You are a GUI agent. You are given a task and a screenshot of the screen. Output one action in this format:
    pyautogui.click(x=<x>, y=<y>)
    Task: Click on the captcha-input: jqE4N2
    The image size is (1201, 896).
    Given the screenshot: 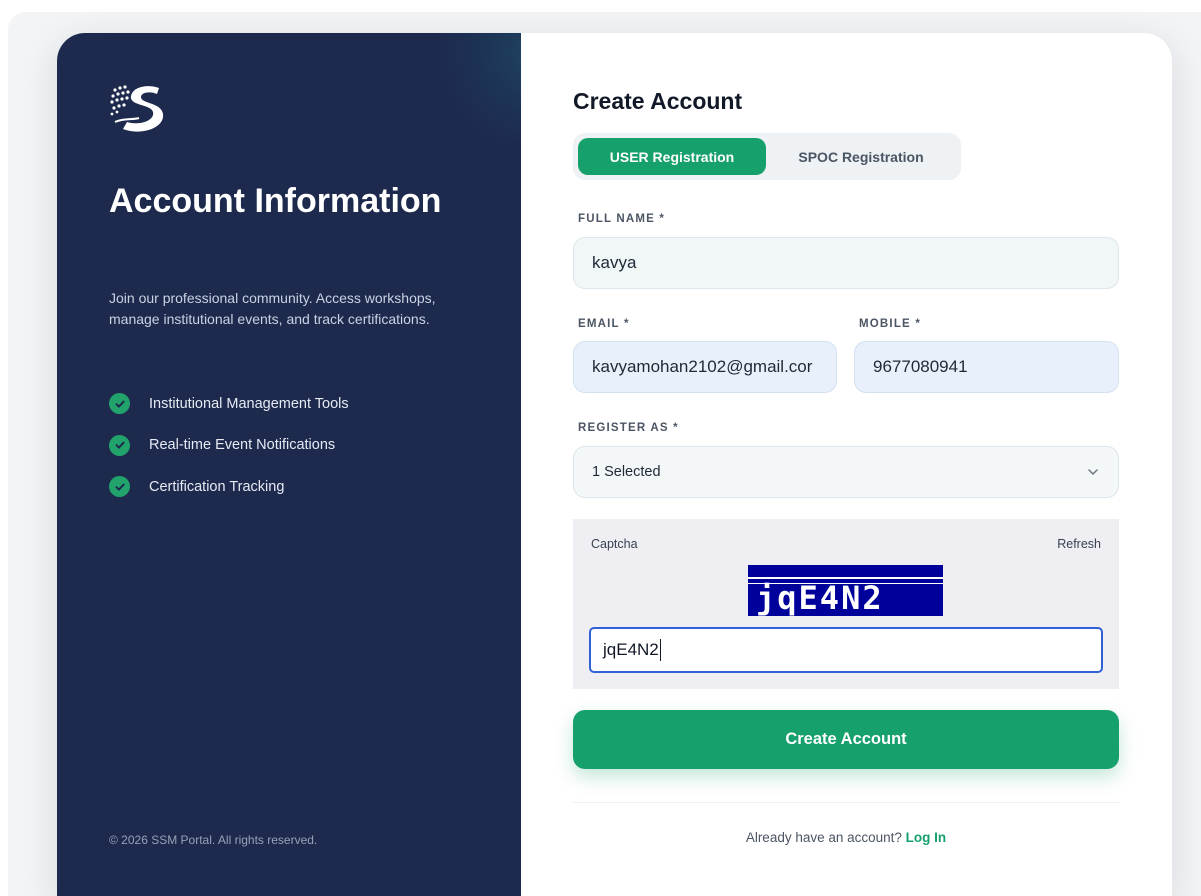 What is the action you would take?
    pyautogui.click(x=846, y=650)
    